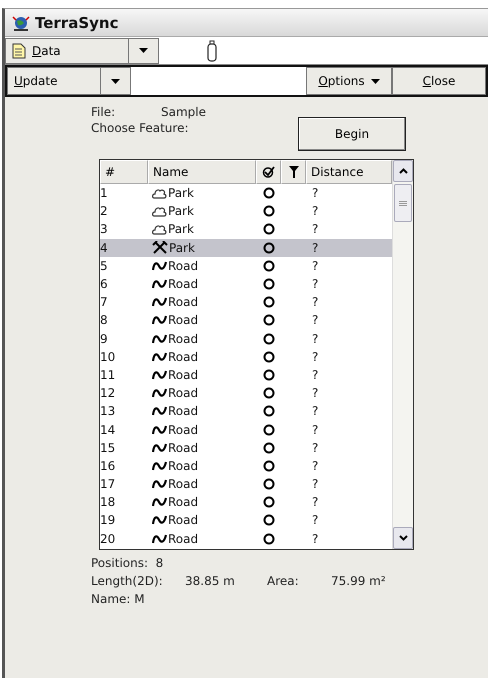  What do you see at coordinates (104, 320) in the screenshot?
I see `row-number: 8` at bounding box center [104, 320].